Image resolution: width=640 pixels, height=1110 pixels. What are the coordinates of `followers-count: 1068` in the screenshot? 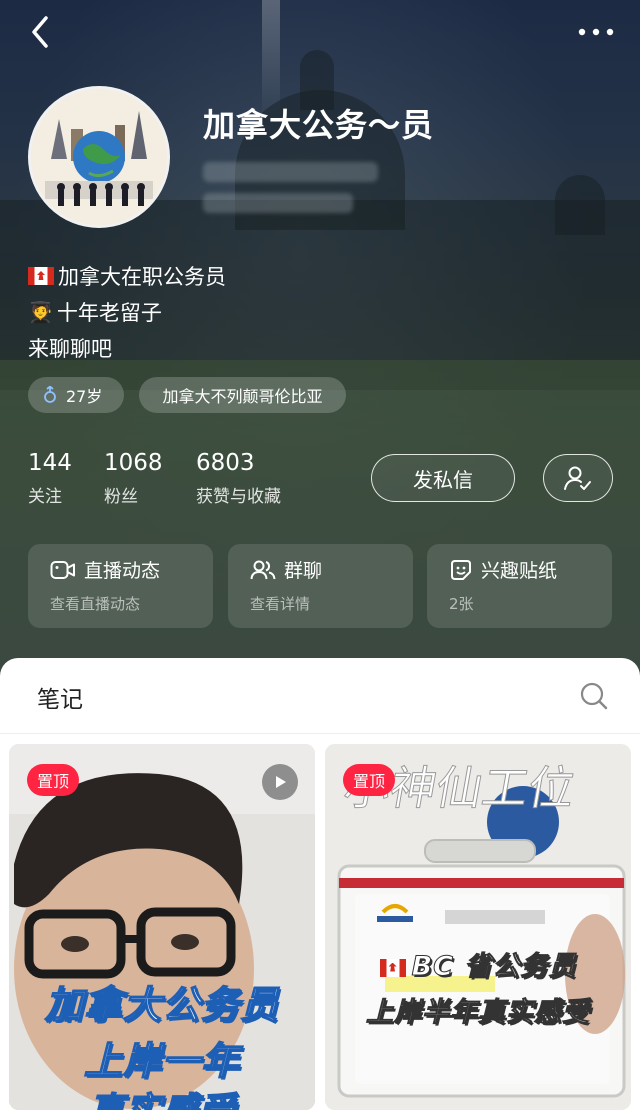 It's located at (133, 463).